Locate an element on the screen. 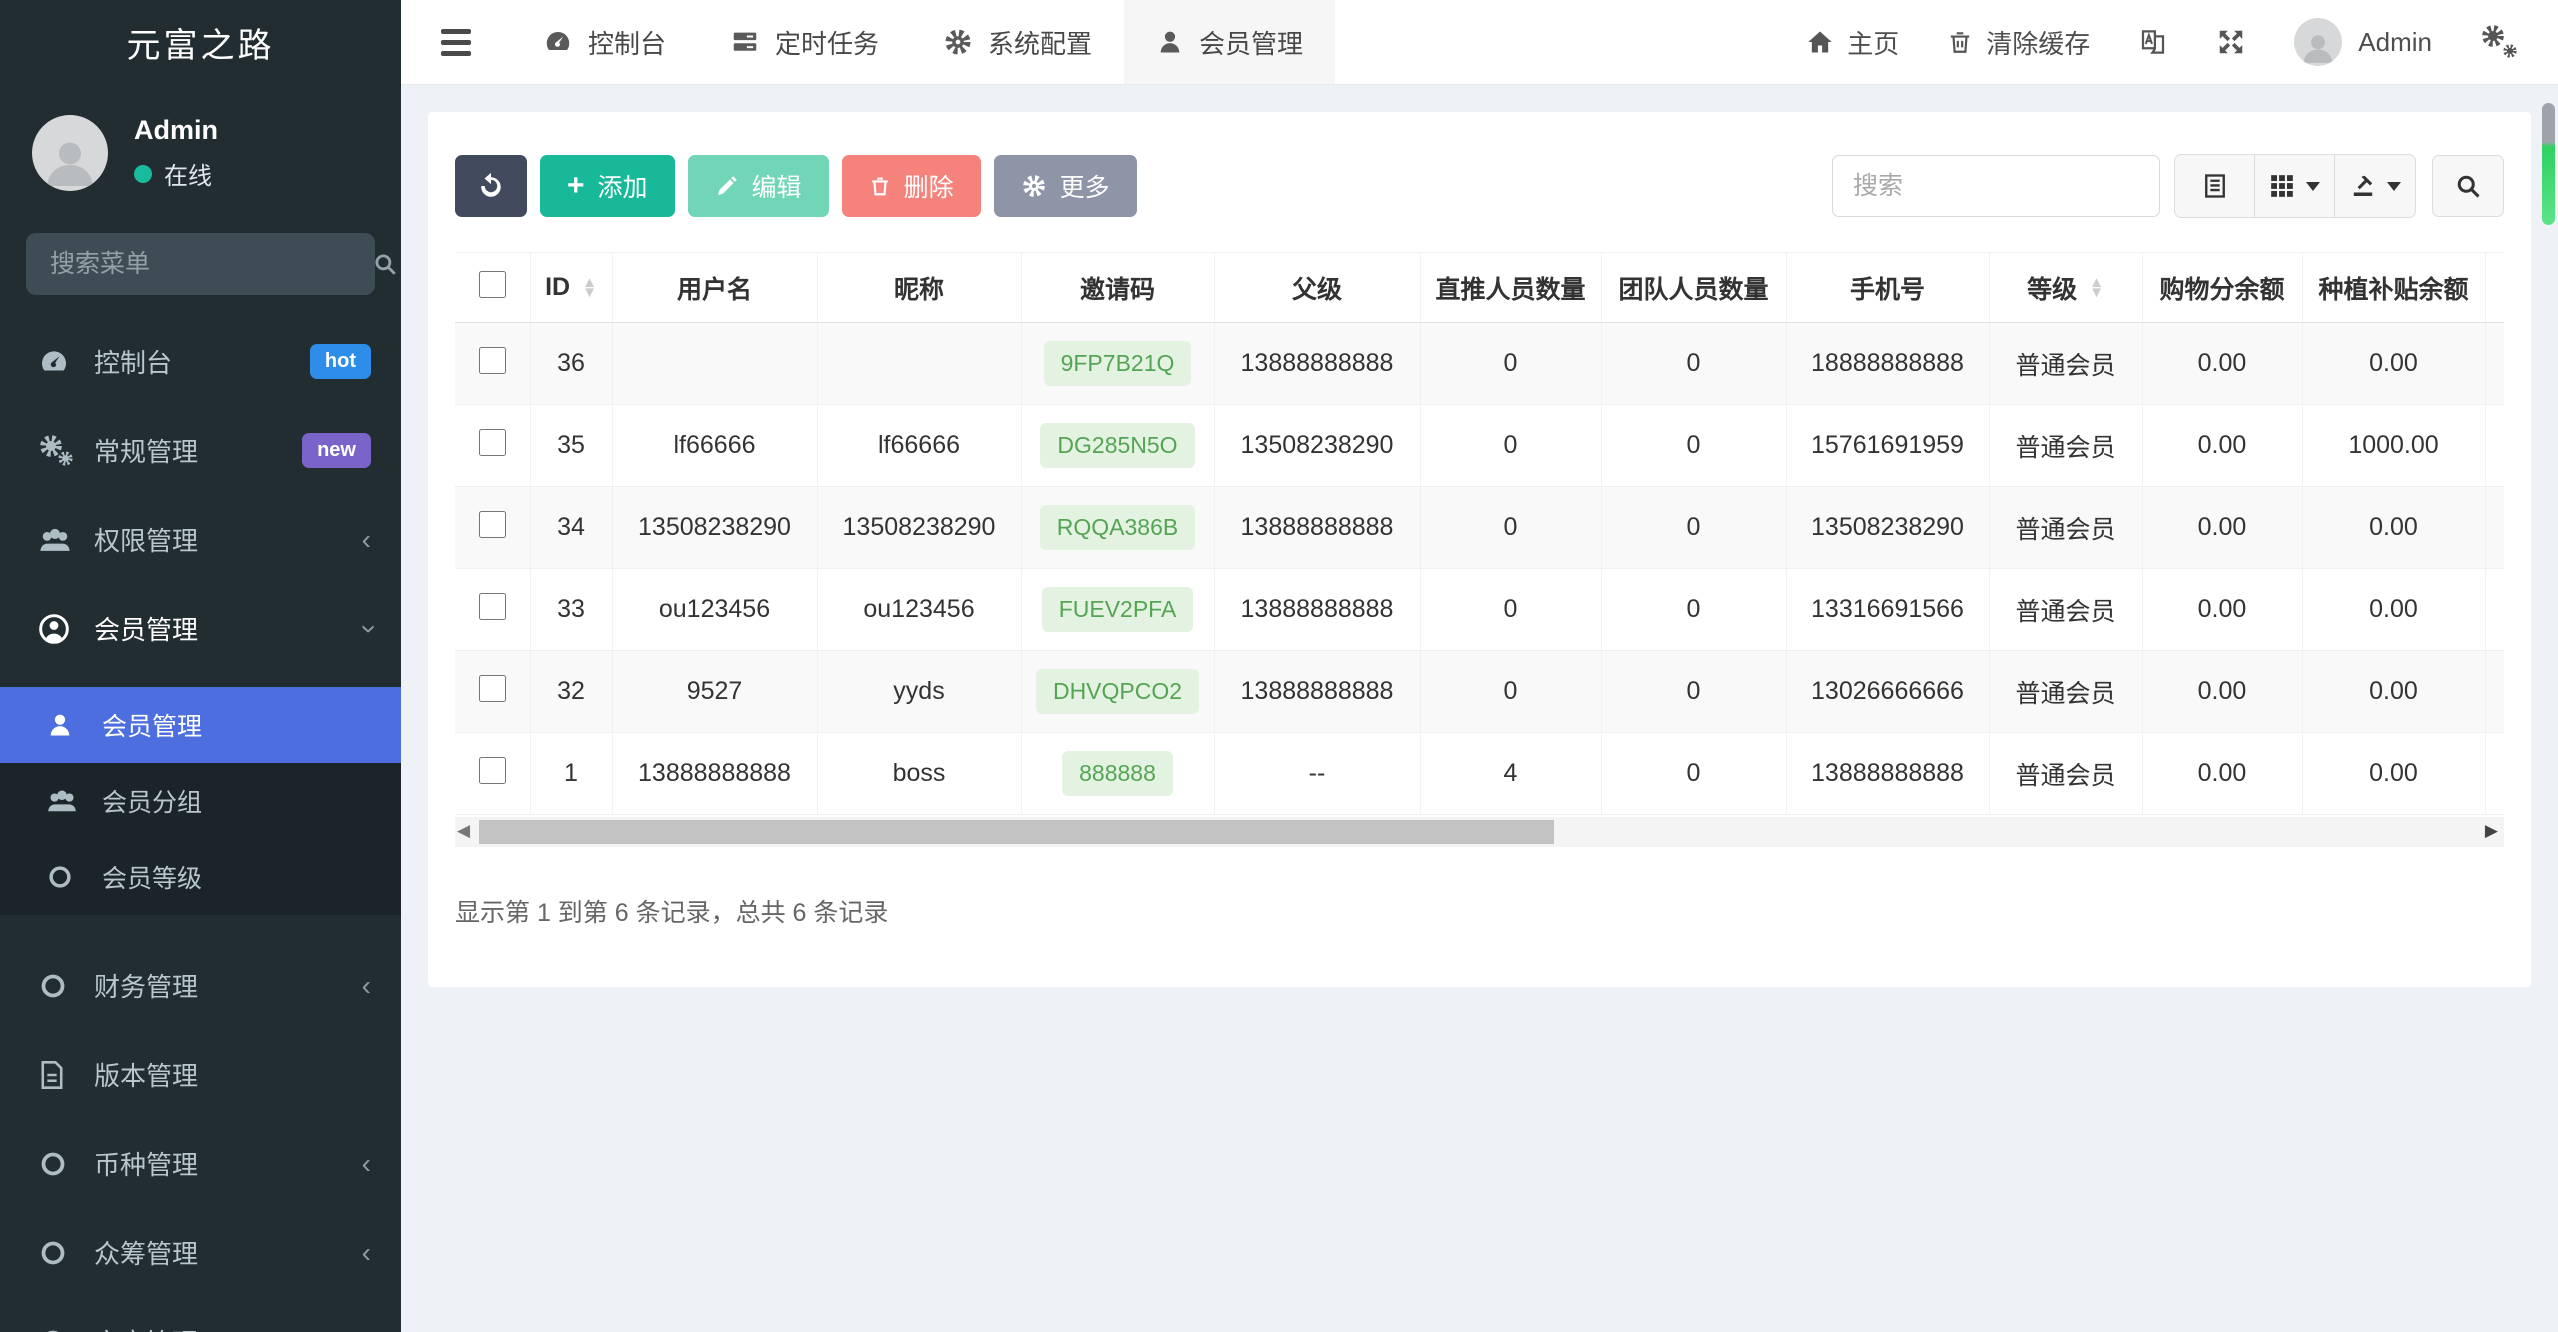 Image resolution: width=2558 pixels, height=1332 pixels. columns-toggle-button is located at coordinates (2295, 186).